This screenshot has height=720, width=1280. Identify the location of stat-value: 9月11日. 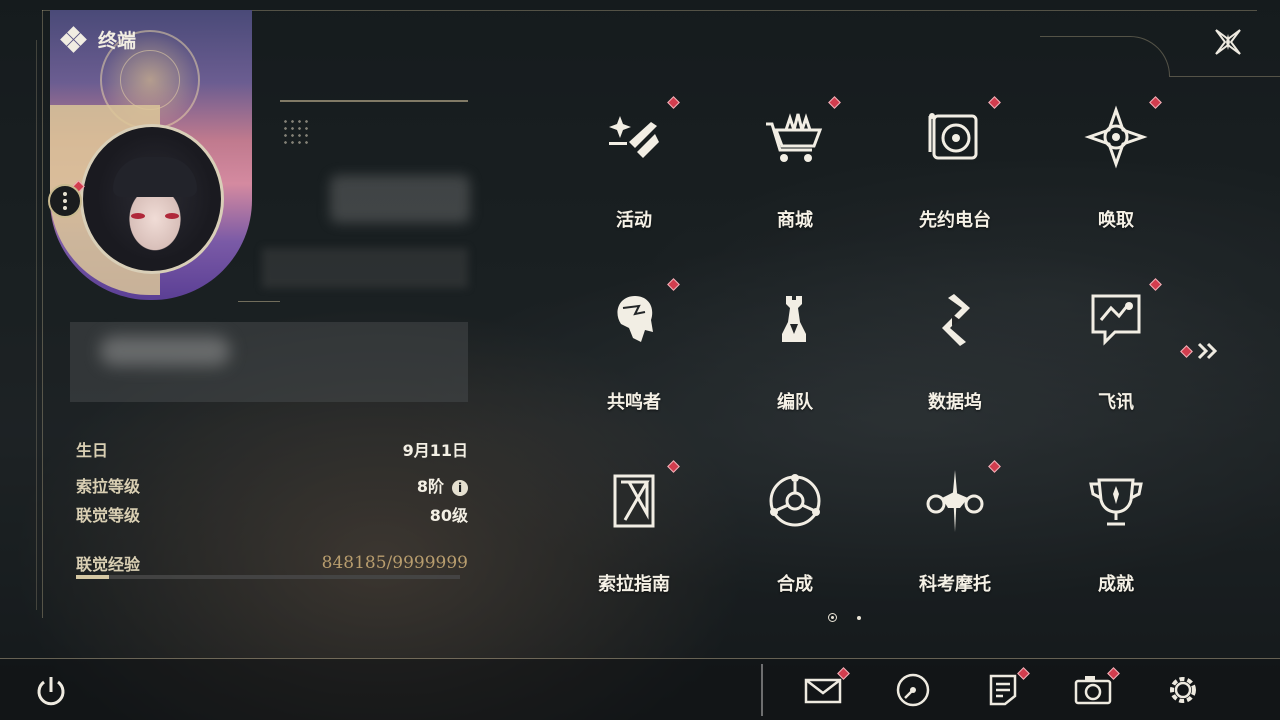
(435, 450).